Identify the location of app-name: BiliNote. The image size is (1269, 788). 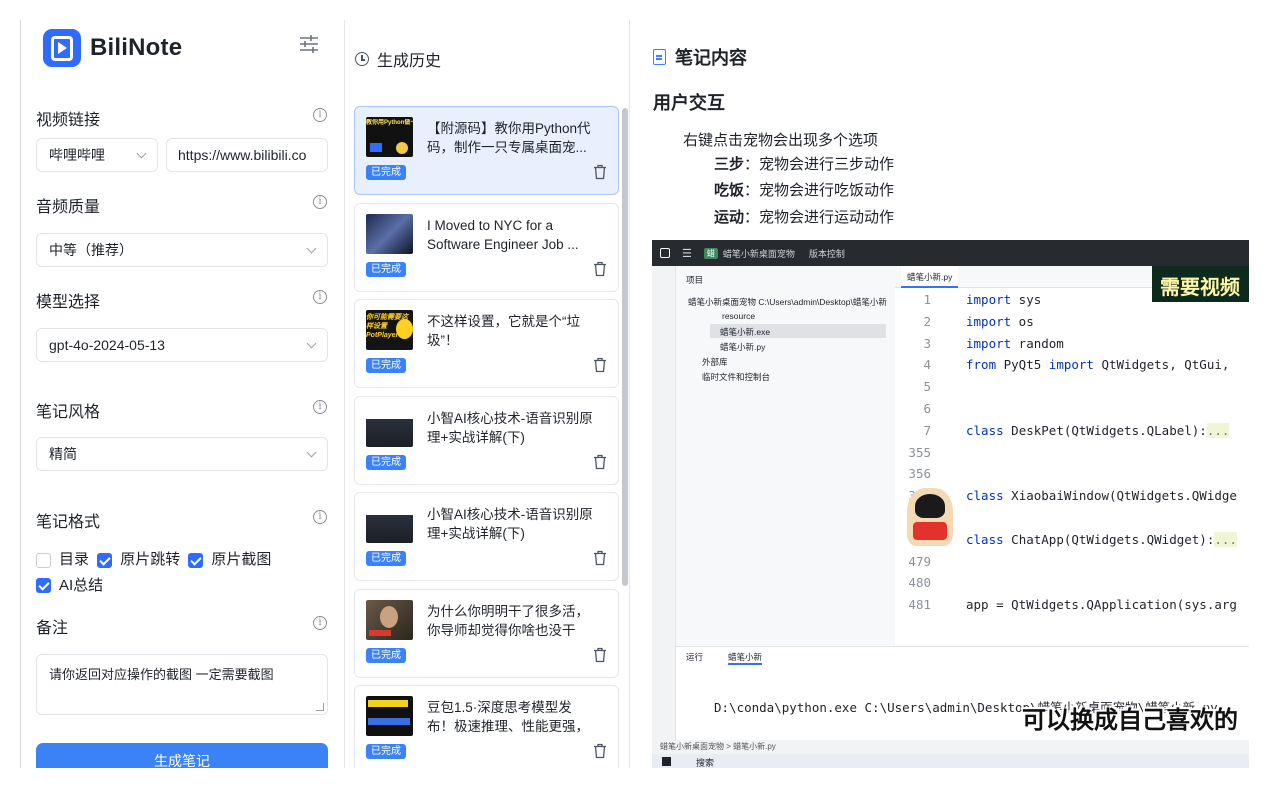
(136, 47).